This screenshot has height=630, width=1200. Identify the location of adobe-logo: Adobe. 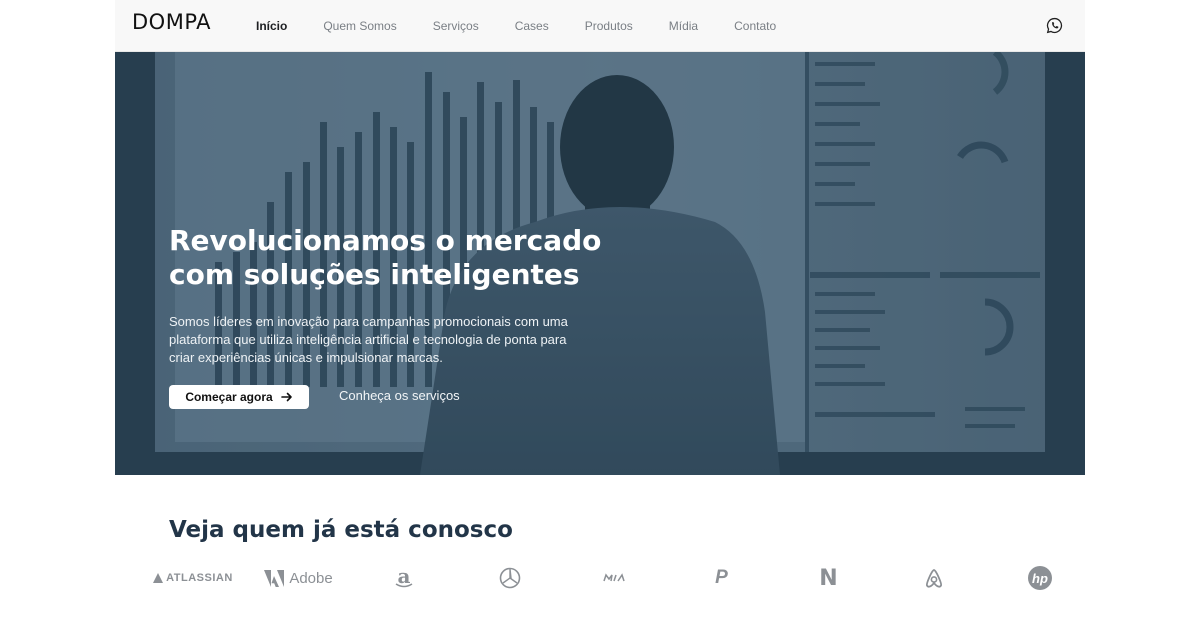
(298, 578).